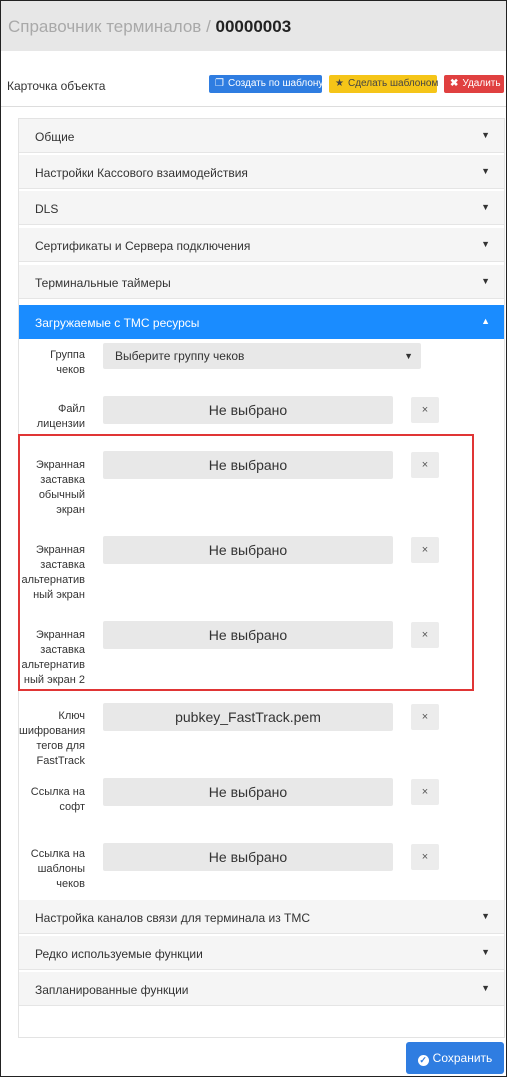 The image size is (507, 1077). I want to click on software-link-label: Ссылка на софт, so click(57, 799).